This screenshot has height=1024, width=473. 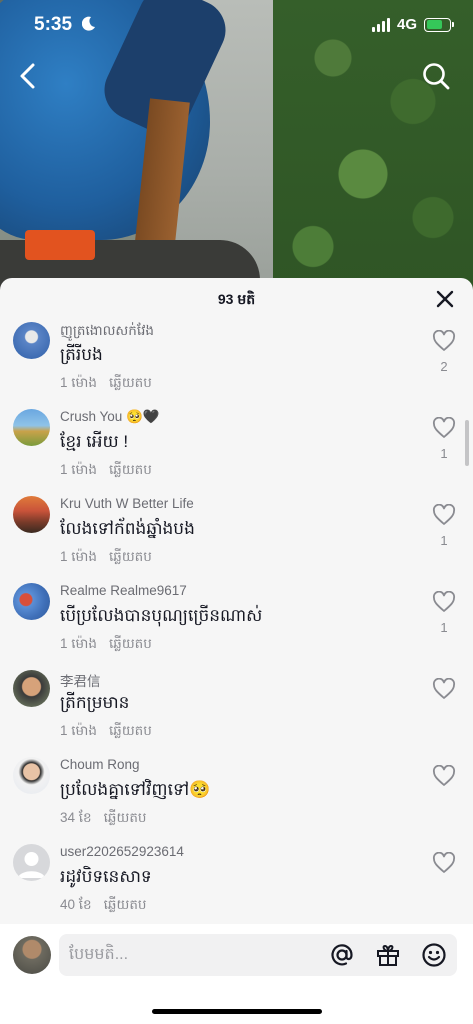 What do you see at coordinates (388, 955) in the screenshot?
I see `gift-icon` at bounding box center [388, 955].